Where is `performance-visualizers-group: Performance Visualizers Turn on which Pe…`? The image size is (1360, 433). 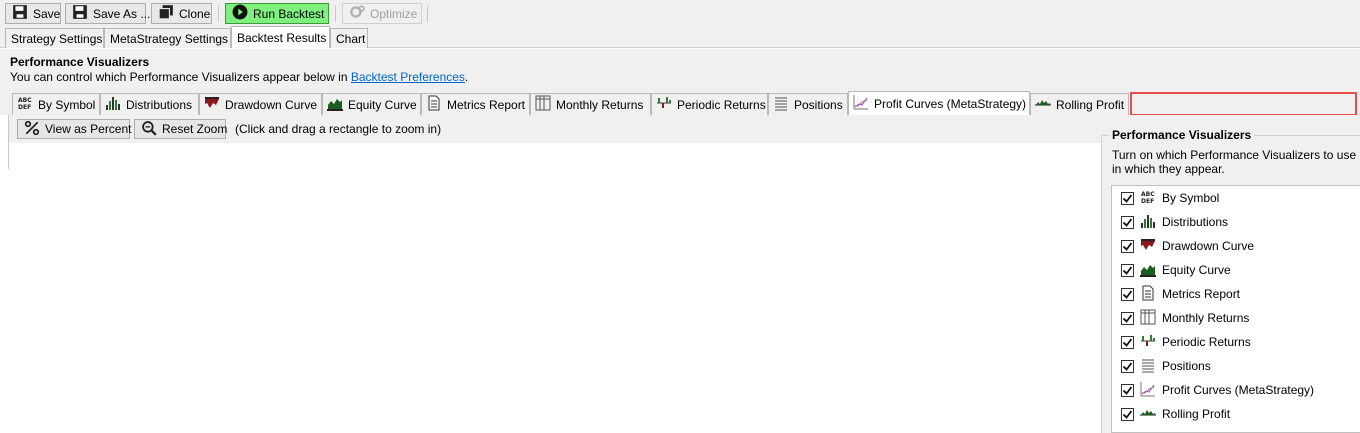 performance-visualizers-group: Performance Visualizers Turn on which Pe… is located at coordinates (1230, 280).